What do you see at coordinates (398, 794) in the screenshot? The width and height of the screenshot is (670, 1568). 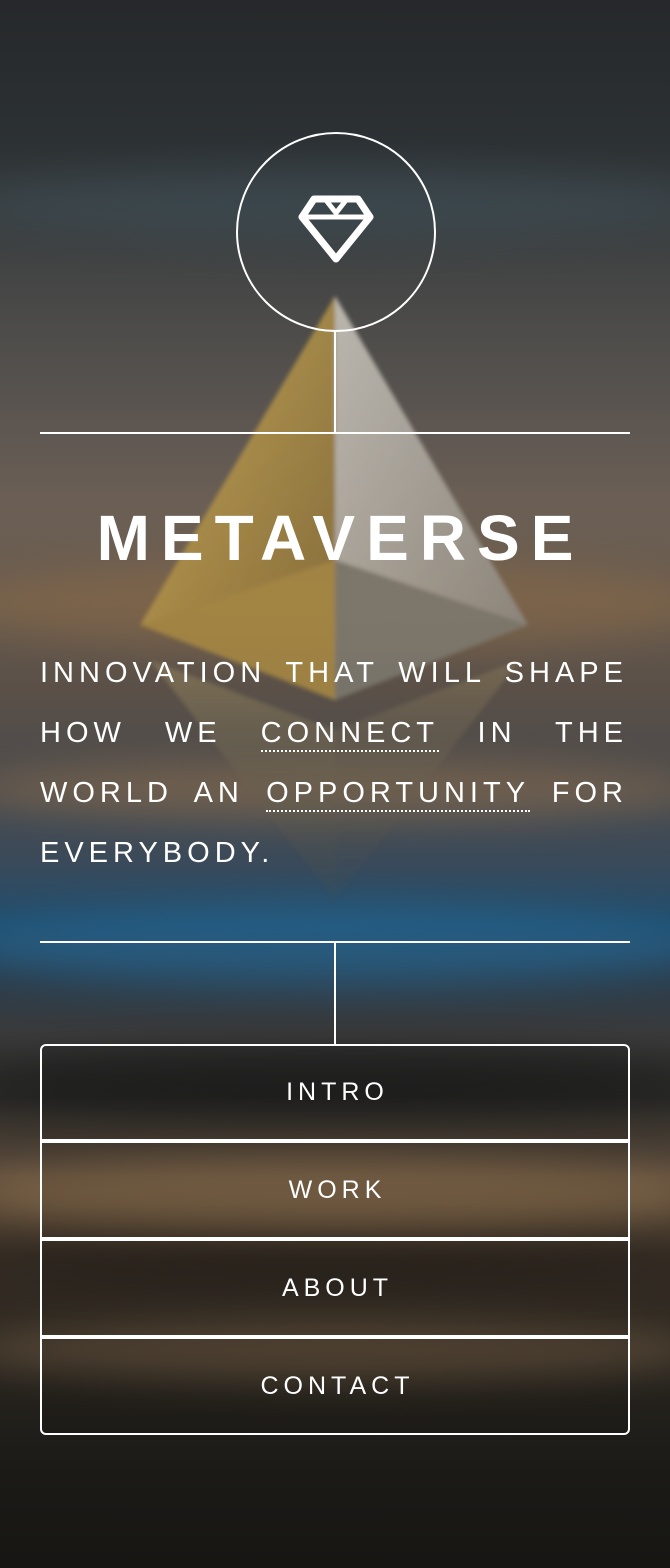 I see `opportunity-link: OPPORTUNITY` at bounding box center [398, 794].